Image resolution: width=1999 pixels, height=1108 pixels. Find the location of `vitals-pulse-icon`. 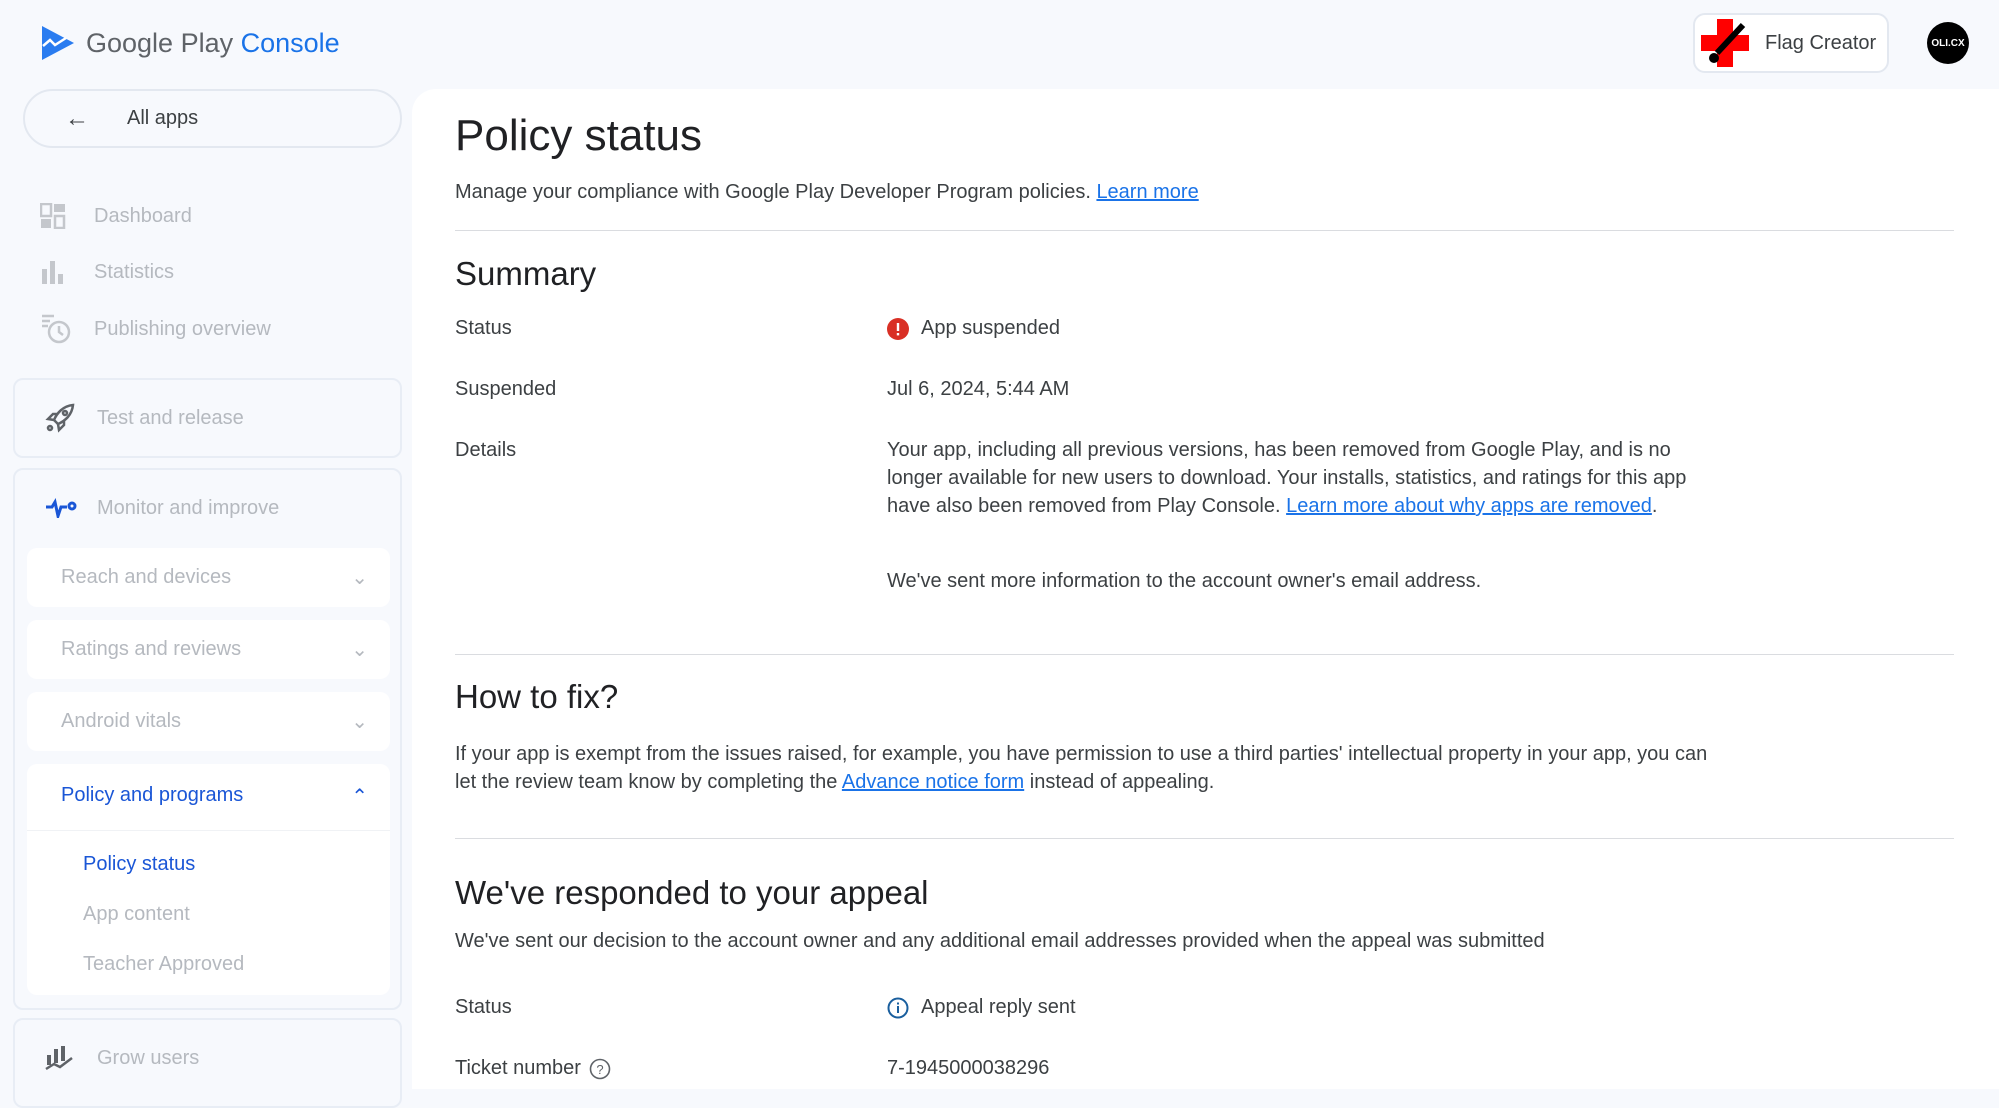

vitals-pulse-icon is located at coordinates (71, 508).